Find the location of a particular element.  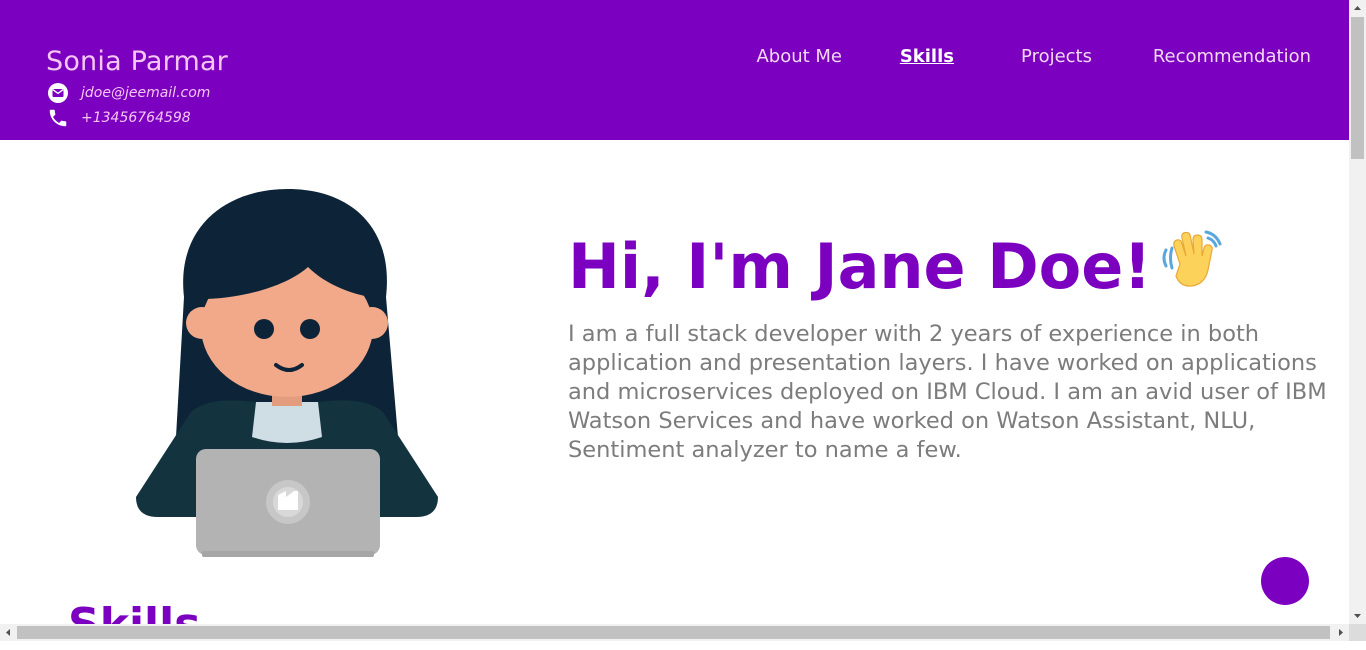

vertical-scroll-thumb is located at coordinates (1357, 88).